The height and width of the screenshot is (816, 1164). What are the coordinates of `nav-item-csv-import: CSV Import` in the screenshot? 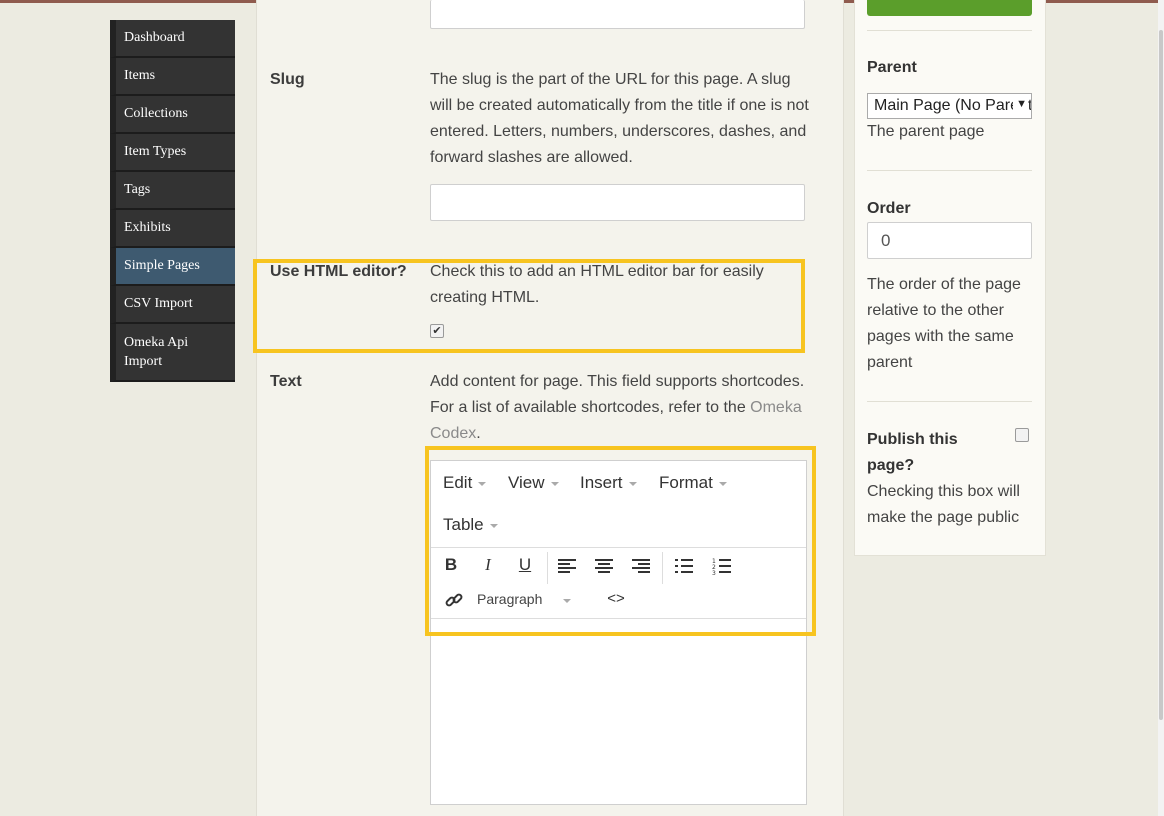 It's located at (172, 305).